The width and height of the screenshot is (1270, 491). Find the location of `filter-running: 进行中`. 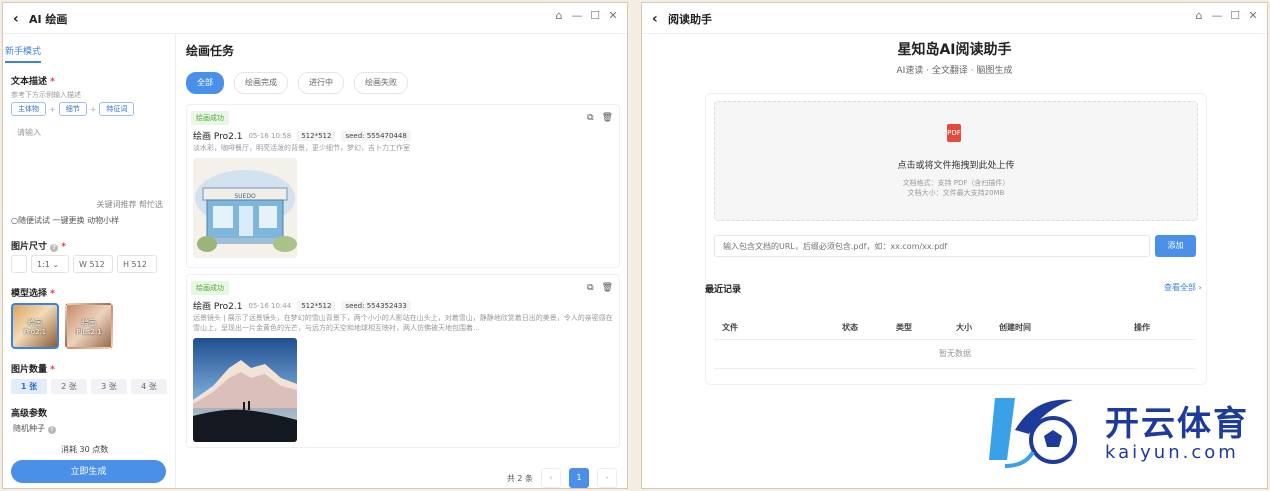

filter-running: 进行中 is located at coordinates (321, 83).